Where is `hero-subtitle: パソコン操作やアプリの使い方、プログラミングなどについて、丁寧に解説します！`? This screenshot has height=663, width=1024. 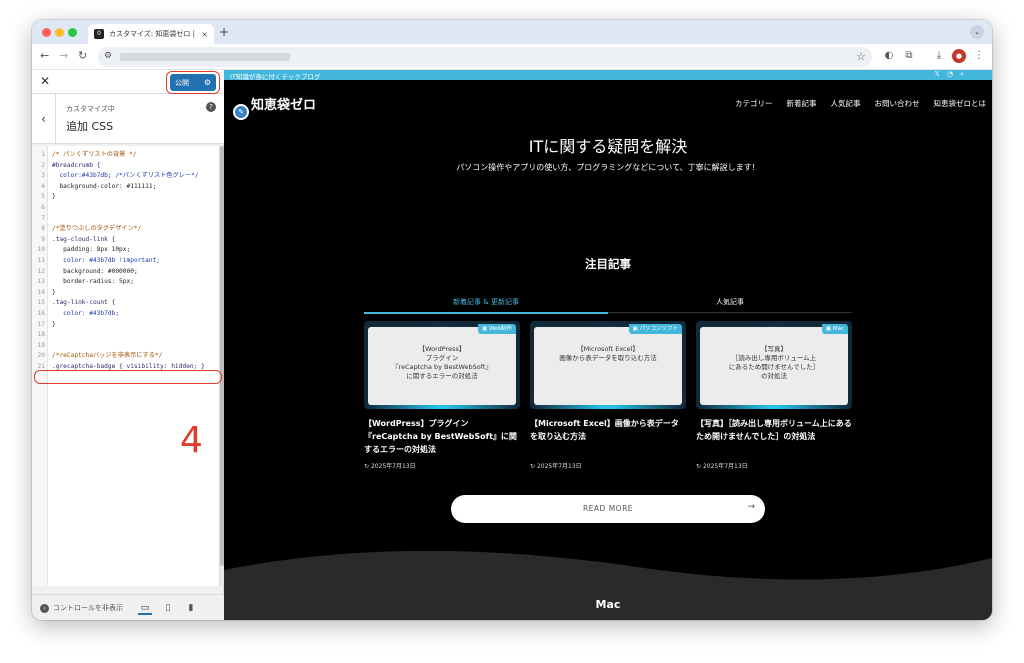
hero-subtitle: パソコン操作やアプリの使い方、プログラミングなどについて、丁寧に解説します！ is located at coordinates (608, 167).